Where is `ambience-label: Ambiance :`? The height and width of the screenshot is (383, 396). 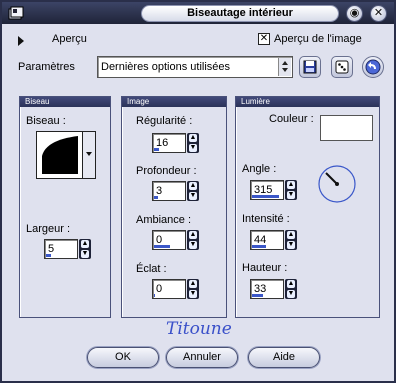
ambience-label: Ambiance : is located at coordinates (164, 220).